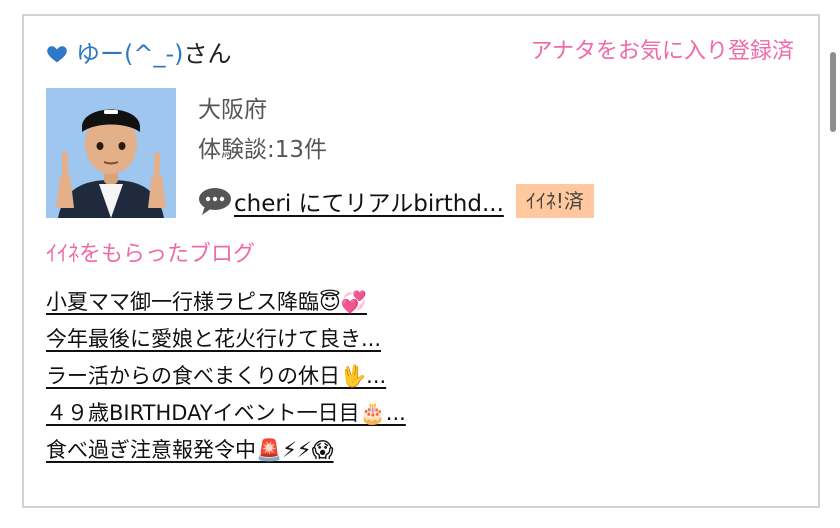 The width and height of the screenshot is (840, 528). Describe the element at coordinates (263, 150) in the screenshot. I see `experience-count: 体験談:13件` at that location.